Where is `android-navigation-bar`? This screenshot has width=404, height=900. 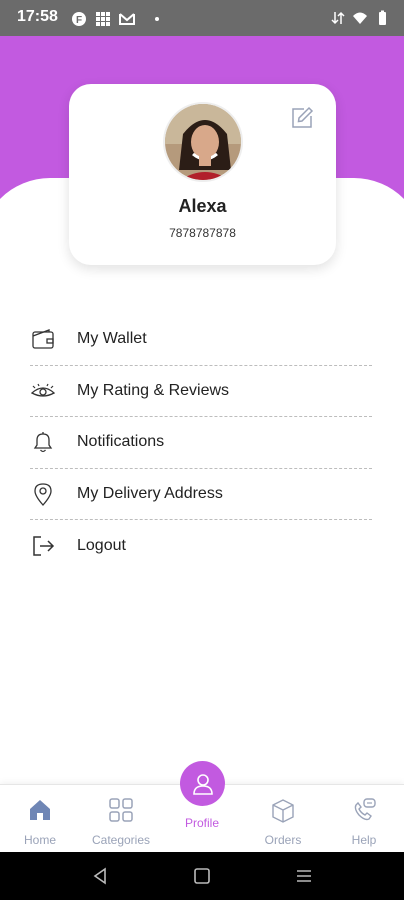
android-navigation-bar is located at coordinates (202, 876).